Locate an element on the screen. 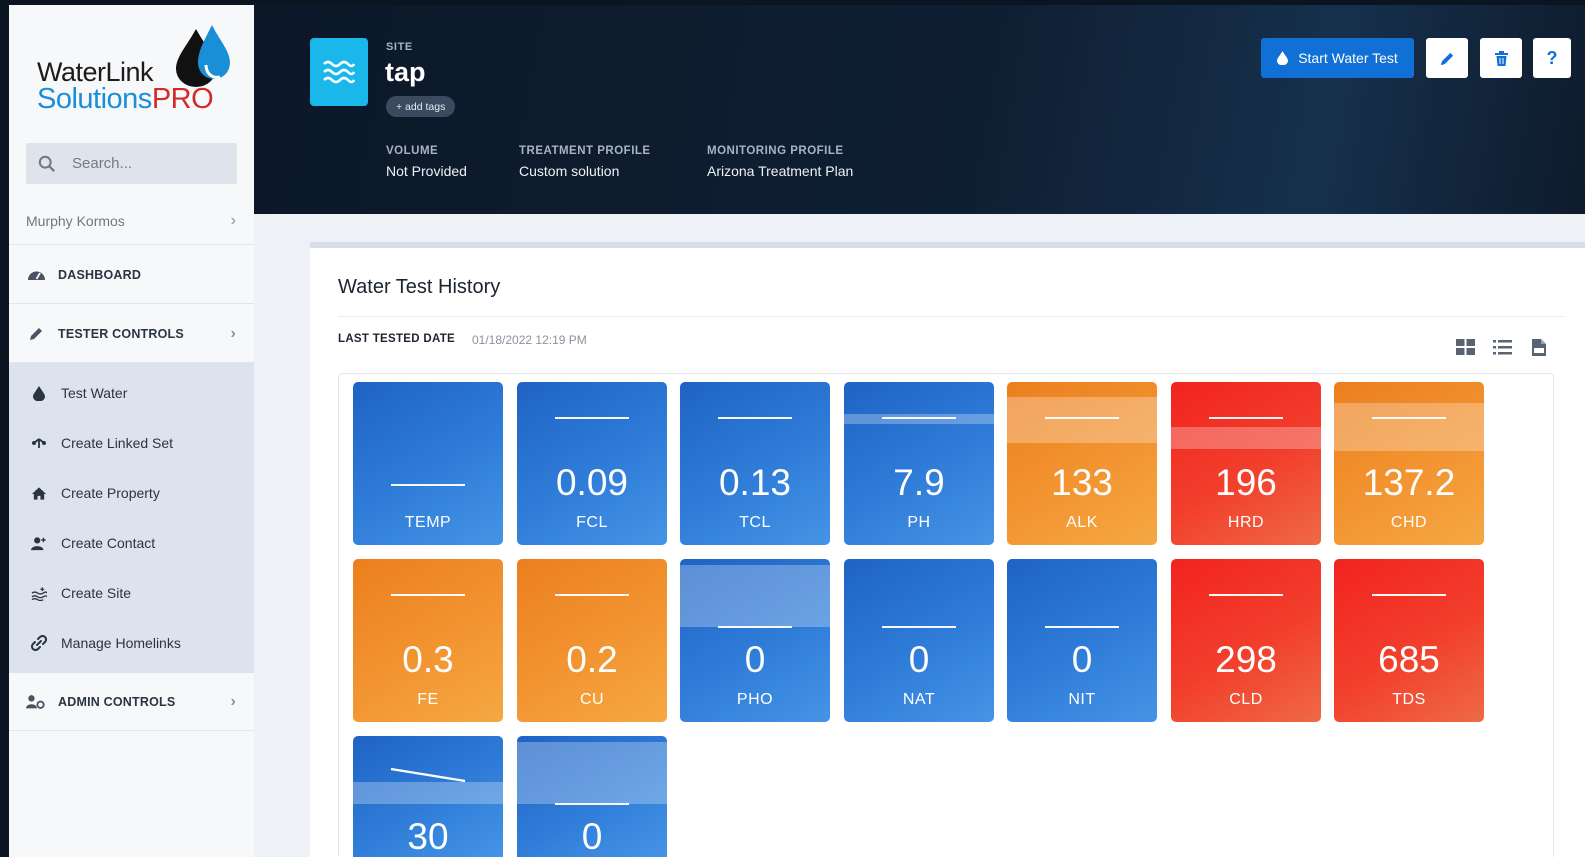 The width and height of the screenshot is (1585, 857). start-water-test-button: Start Water Test is located at coordinates (1337, 58).